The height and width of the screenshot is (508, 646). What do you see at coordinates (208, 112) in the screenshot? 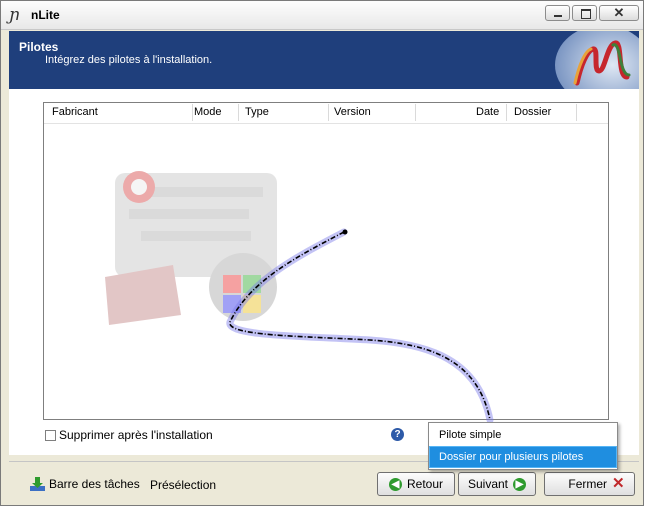
I see `column-header-mode: Mode` at bounding box center [208, 112].